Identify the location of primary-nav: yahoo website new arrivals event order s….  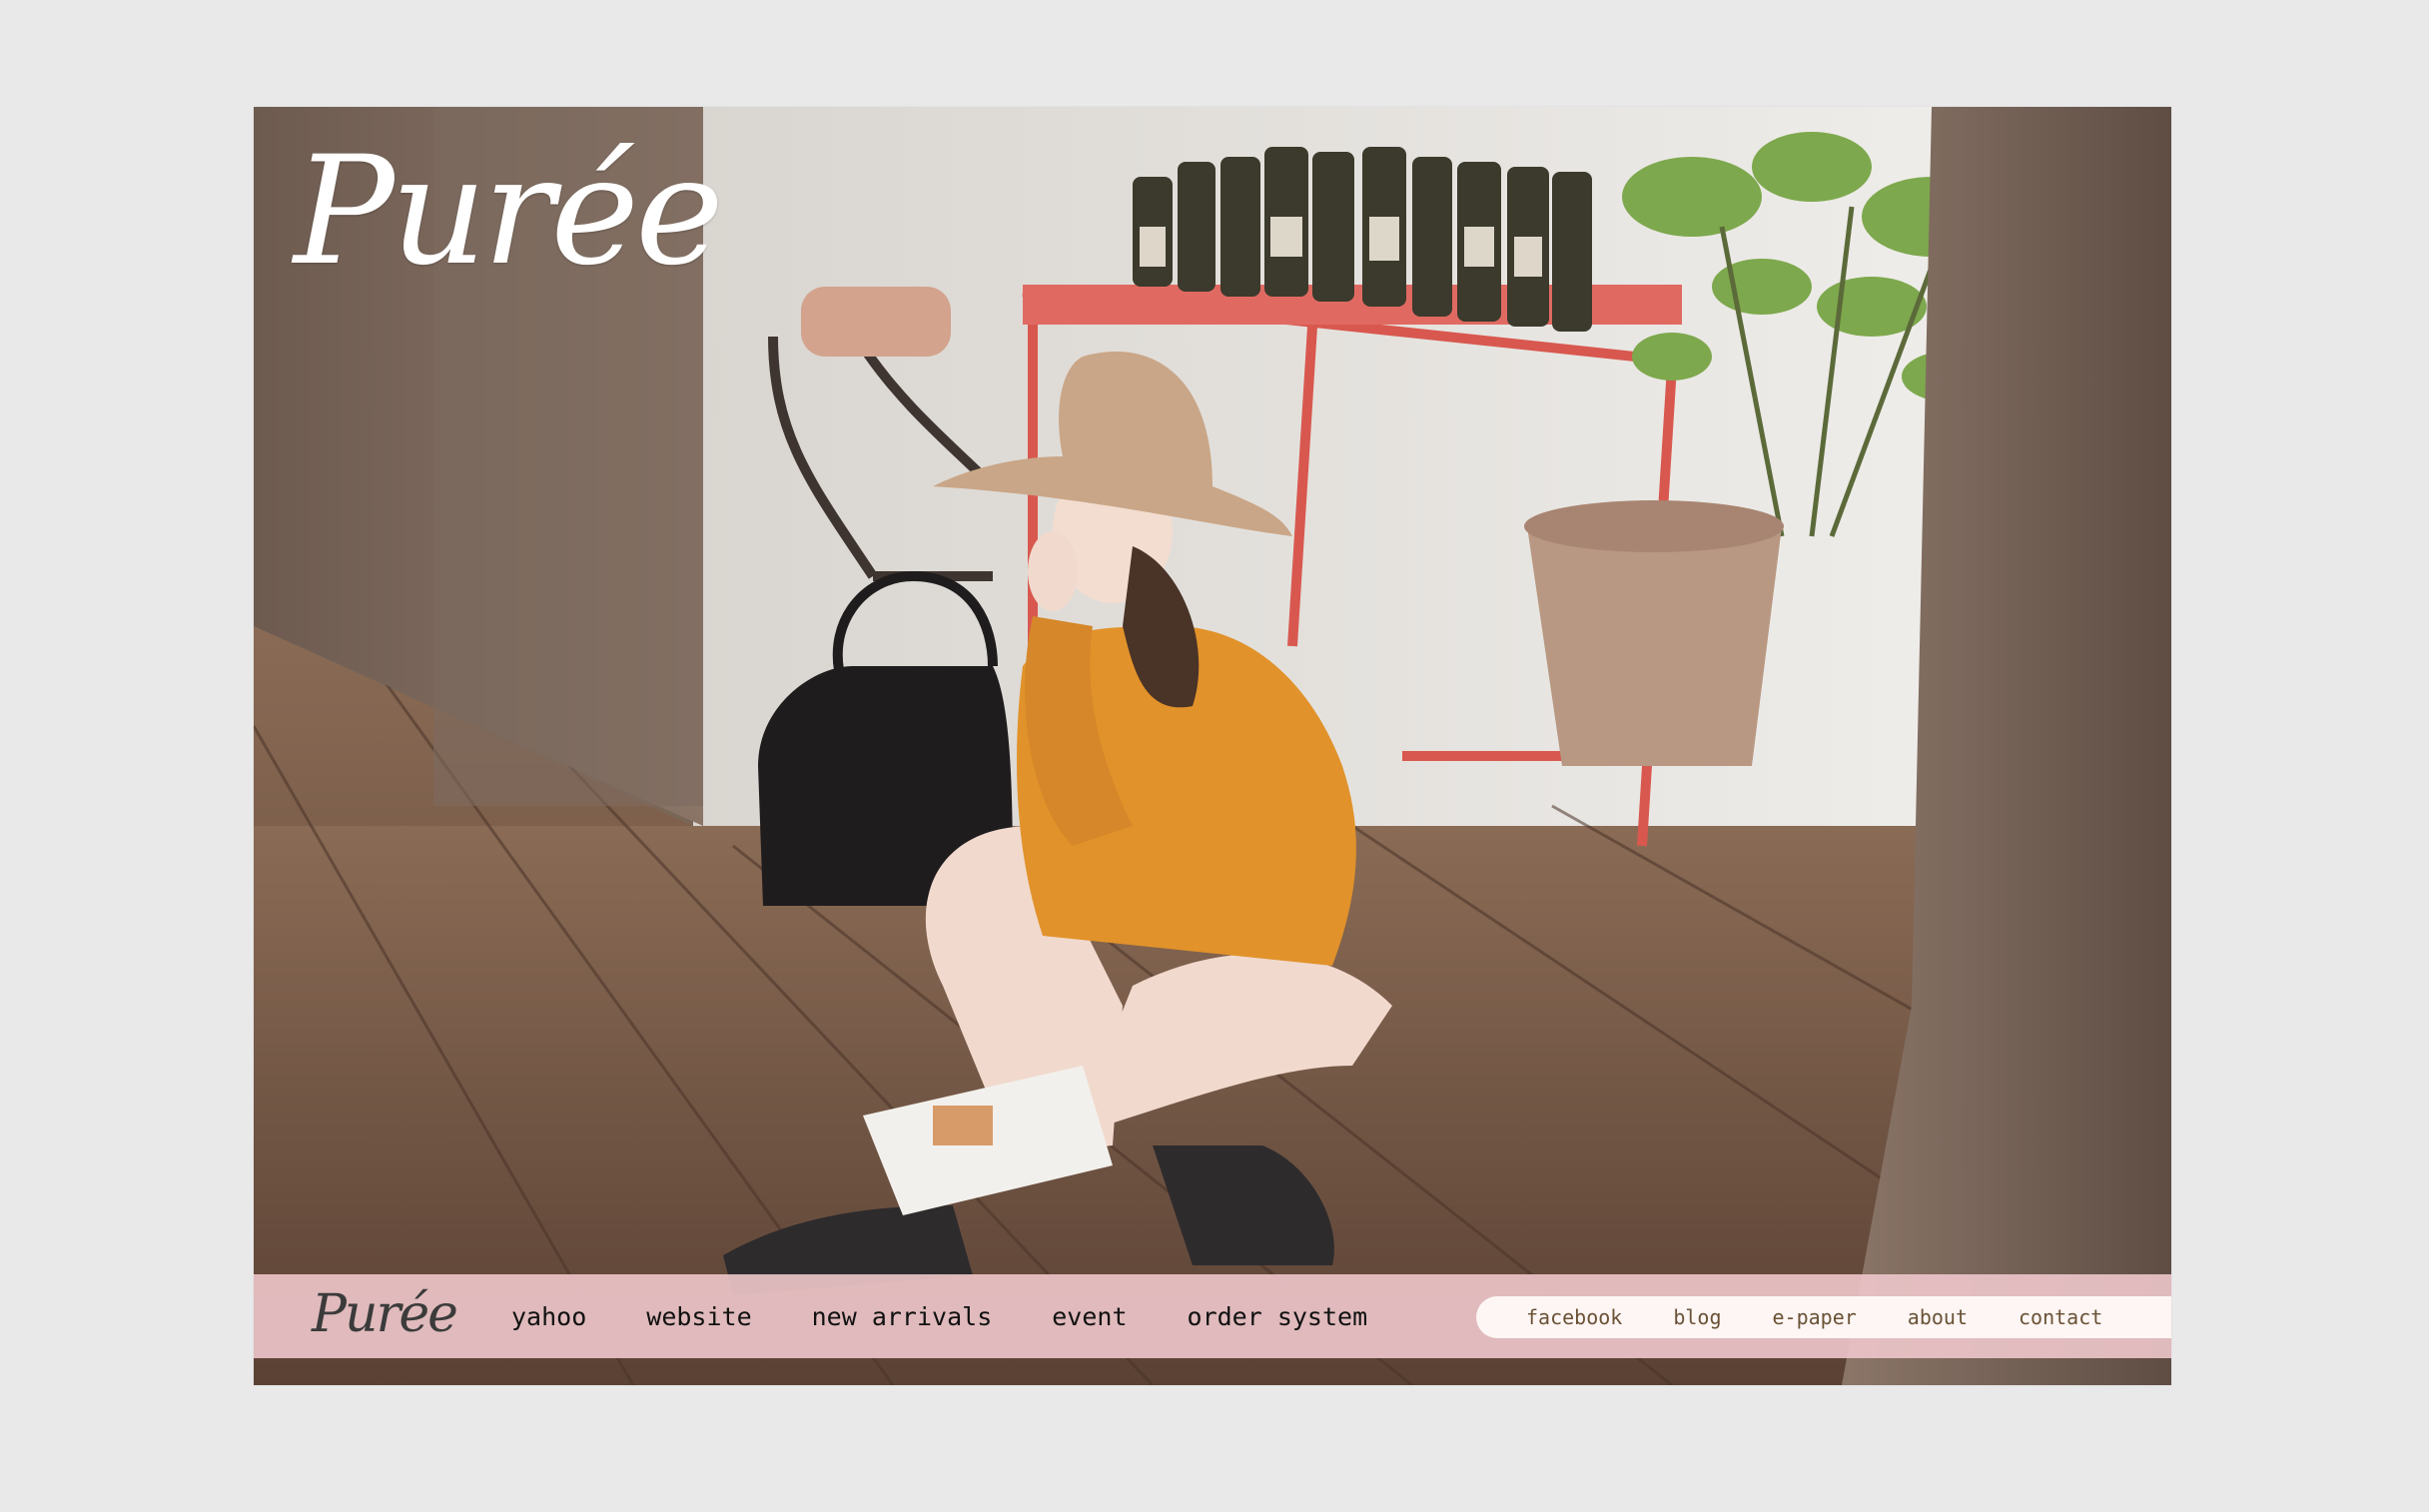
(969, 1316).